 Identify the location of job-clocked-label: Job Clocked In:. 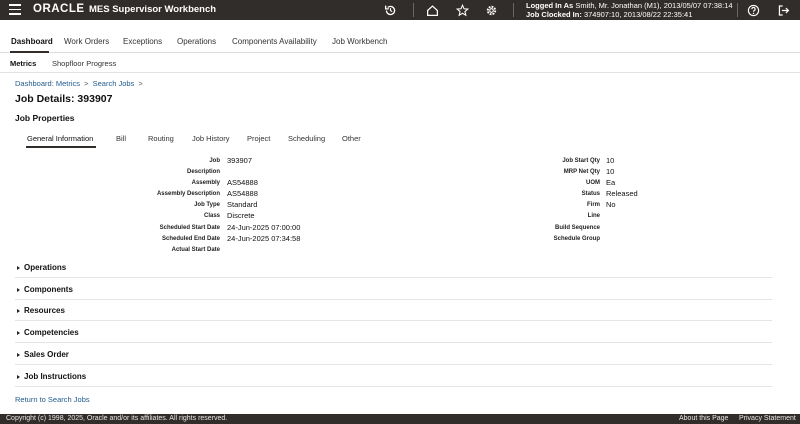
(554, 14).